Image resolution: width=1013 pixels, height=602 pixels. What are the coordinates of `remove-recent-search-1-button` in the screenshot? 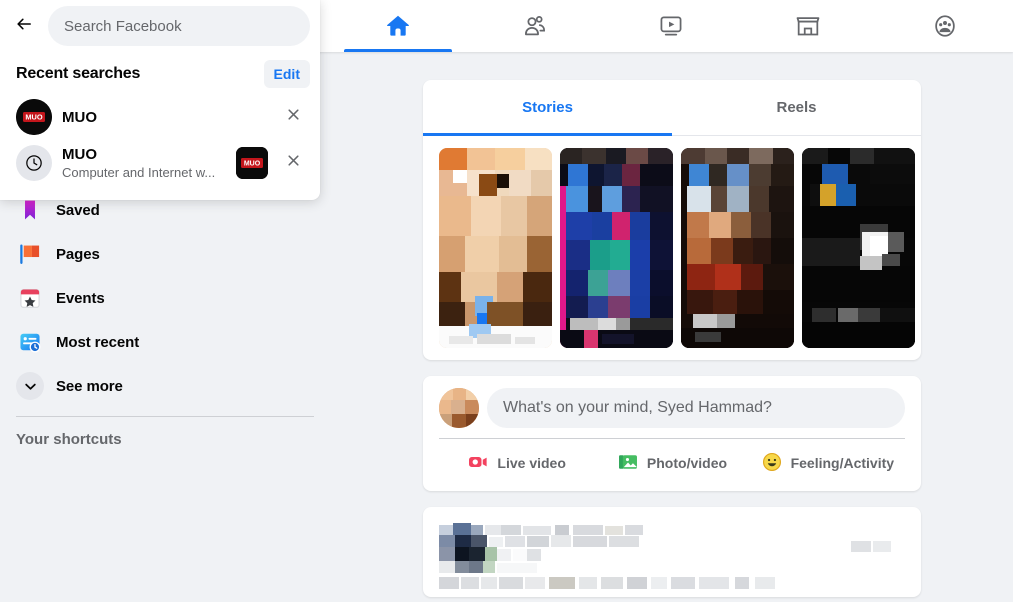 It's located at (293, 117).